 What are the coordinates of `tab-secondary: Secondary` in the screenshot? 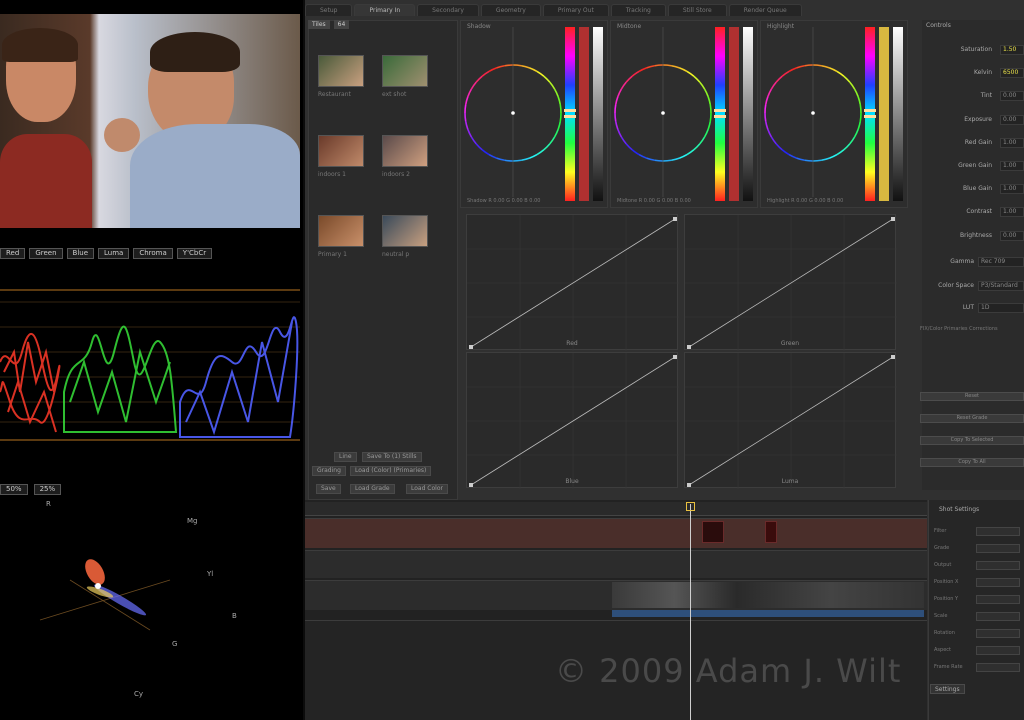 It's located at (448, 10).